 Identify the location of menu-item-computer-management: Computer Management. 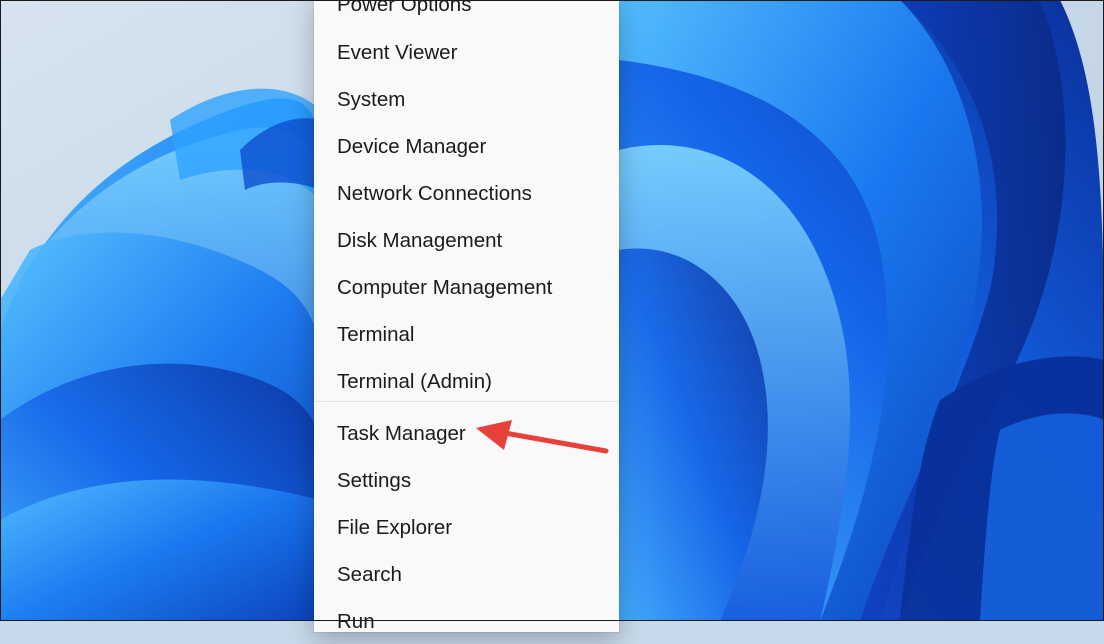
(466, 288).